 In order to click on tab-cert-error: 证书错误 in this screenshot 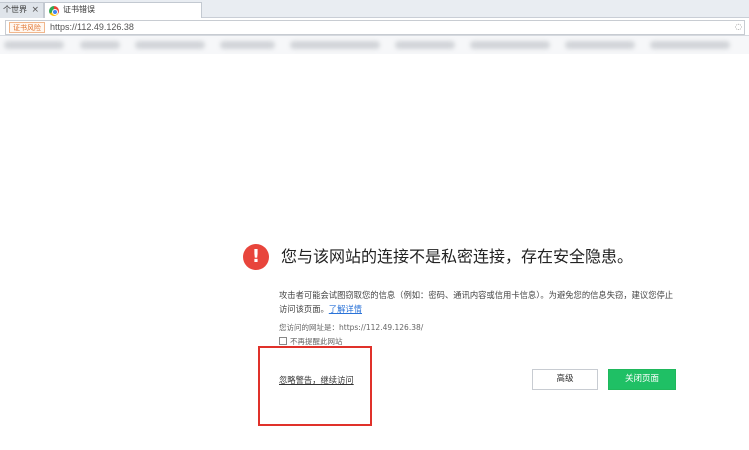, I will do `click(123, 10)`.